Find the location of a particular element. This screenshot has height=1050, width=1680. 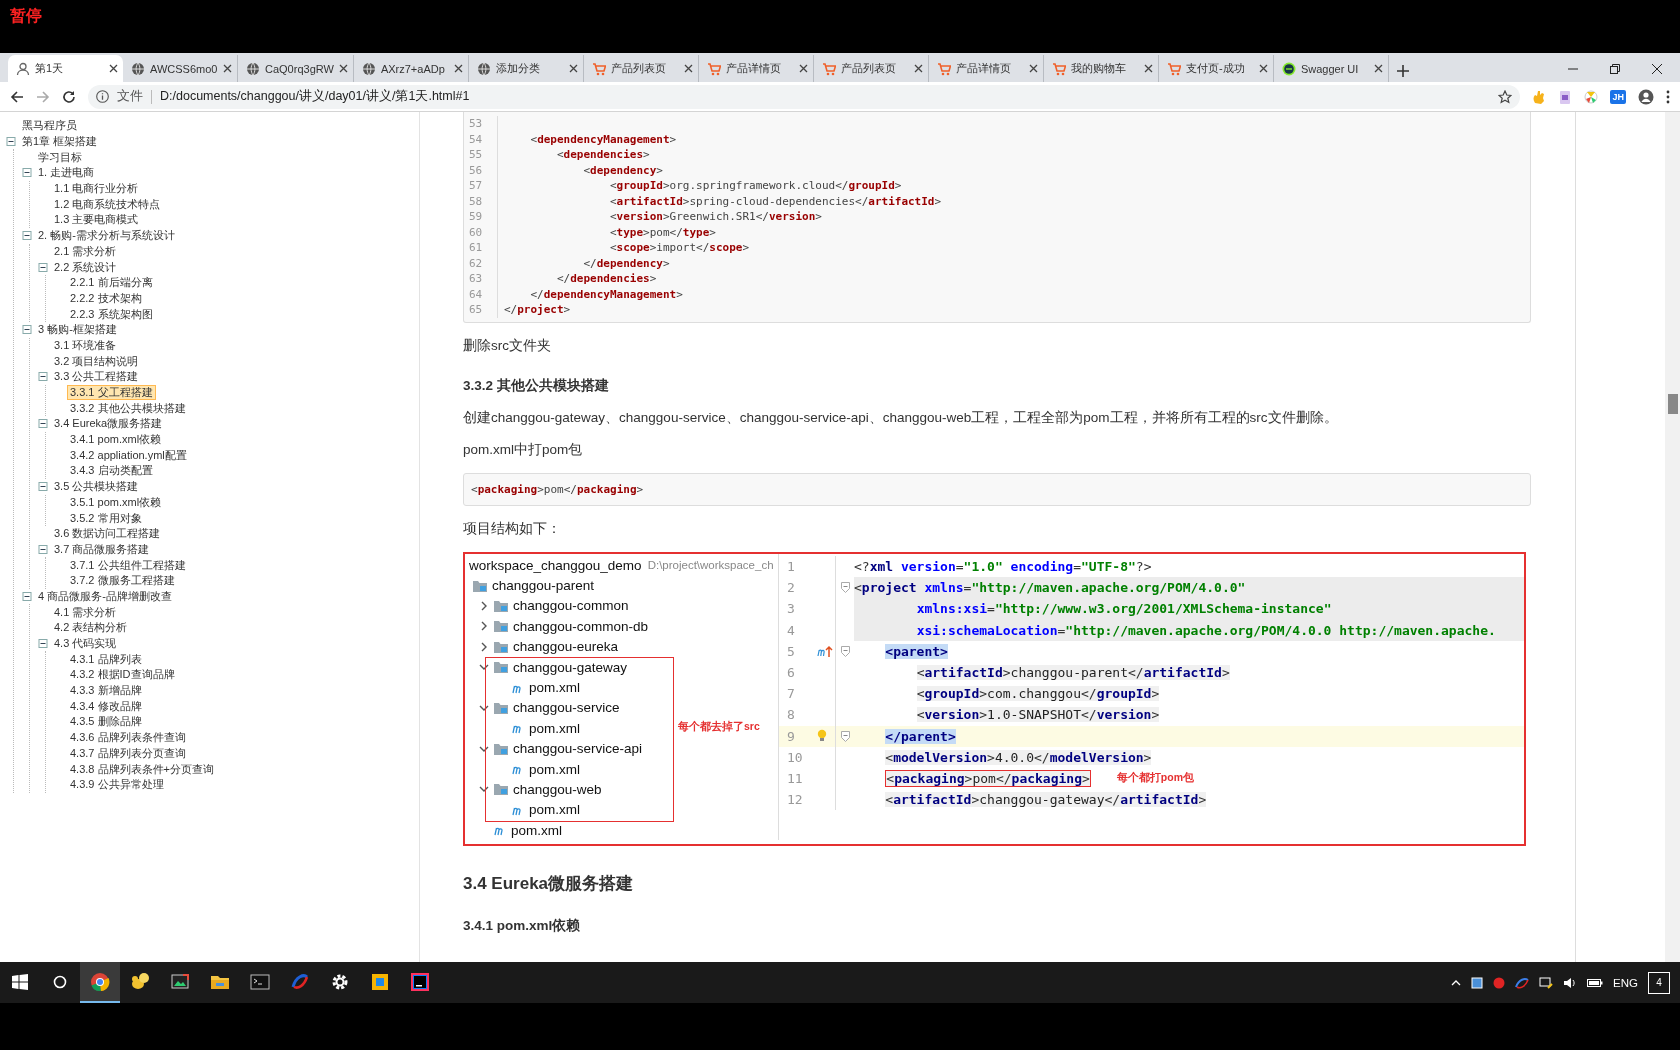

restore-icon is located at coordinates (1615, 69).